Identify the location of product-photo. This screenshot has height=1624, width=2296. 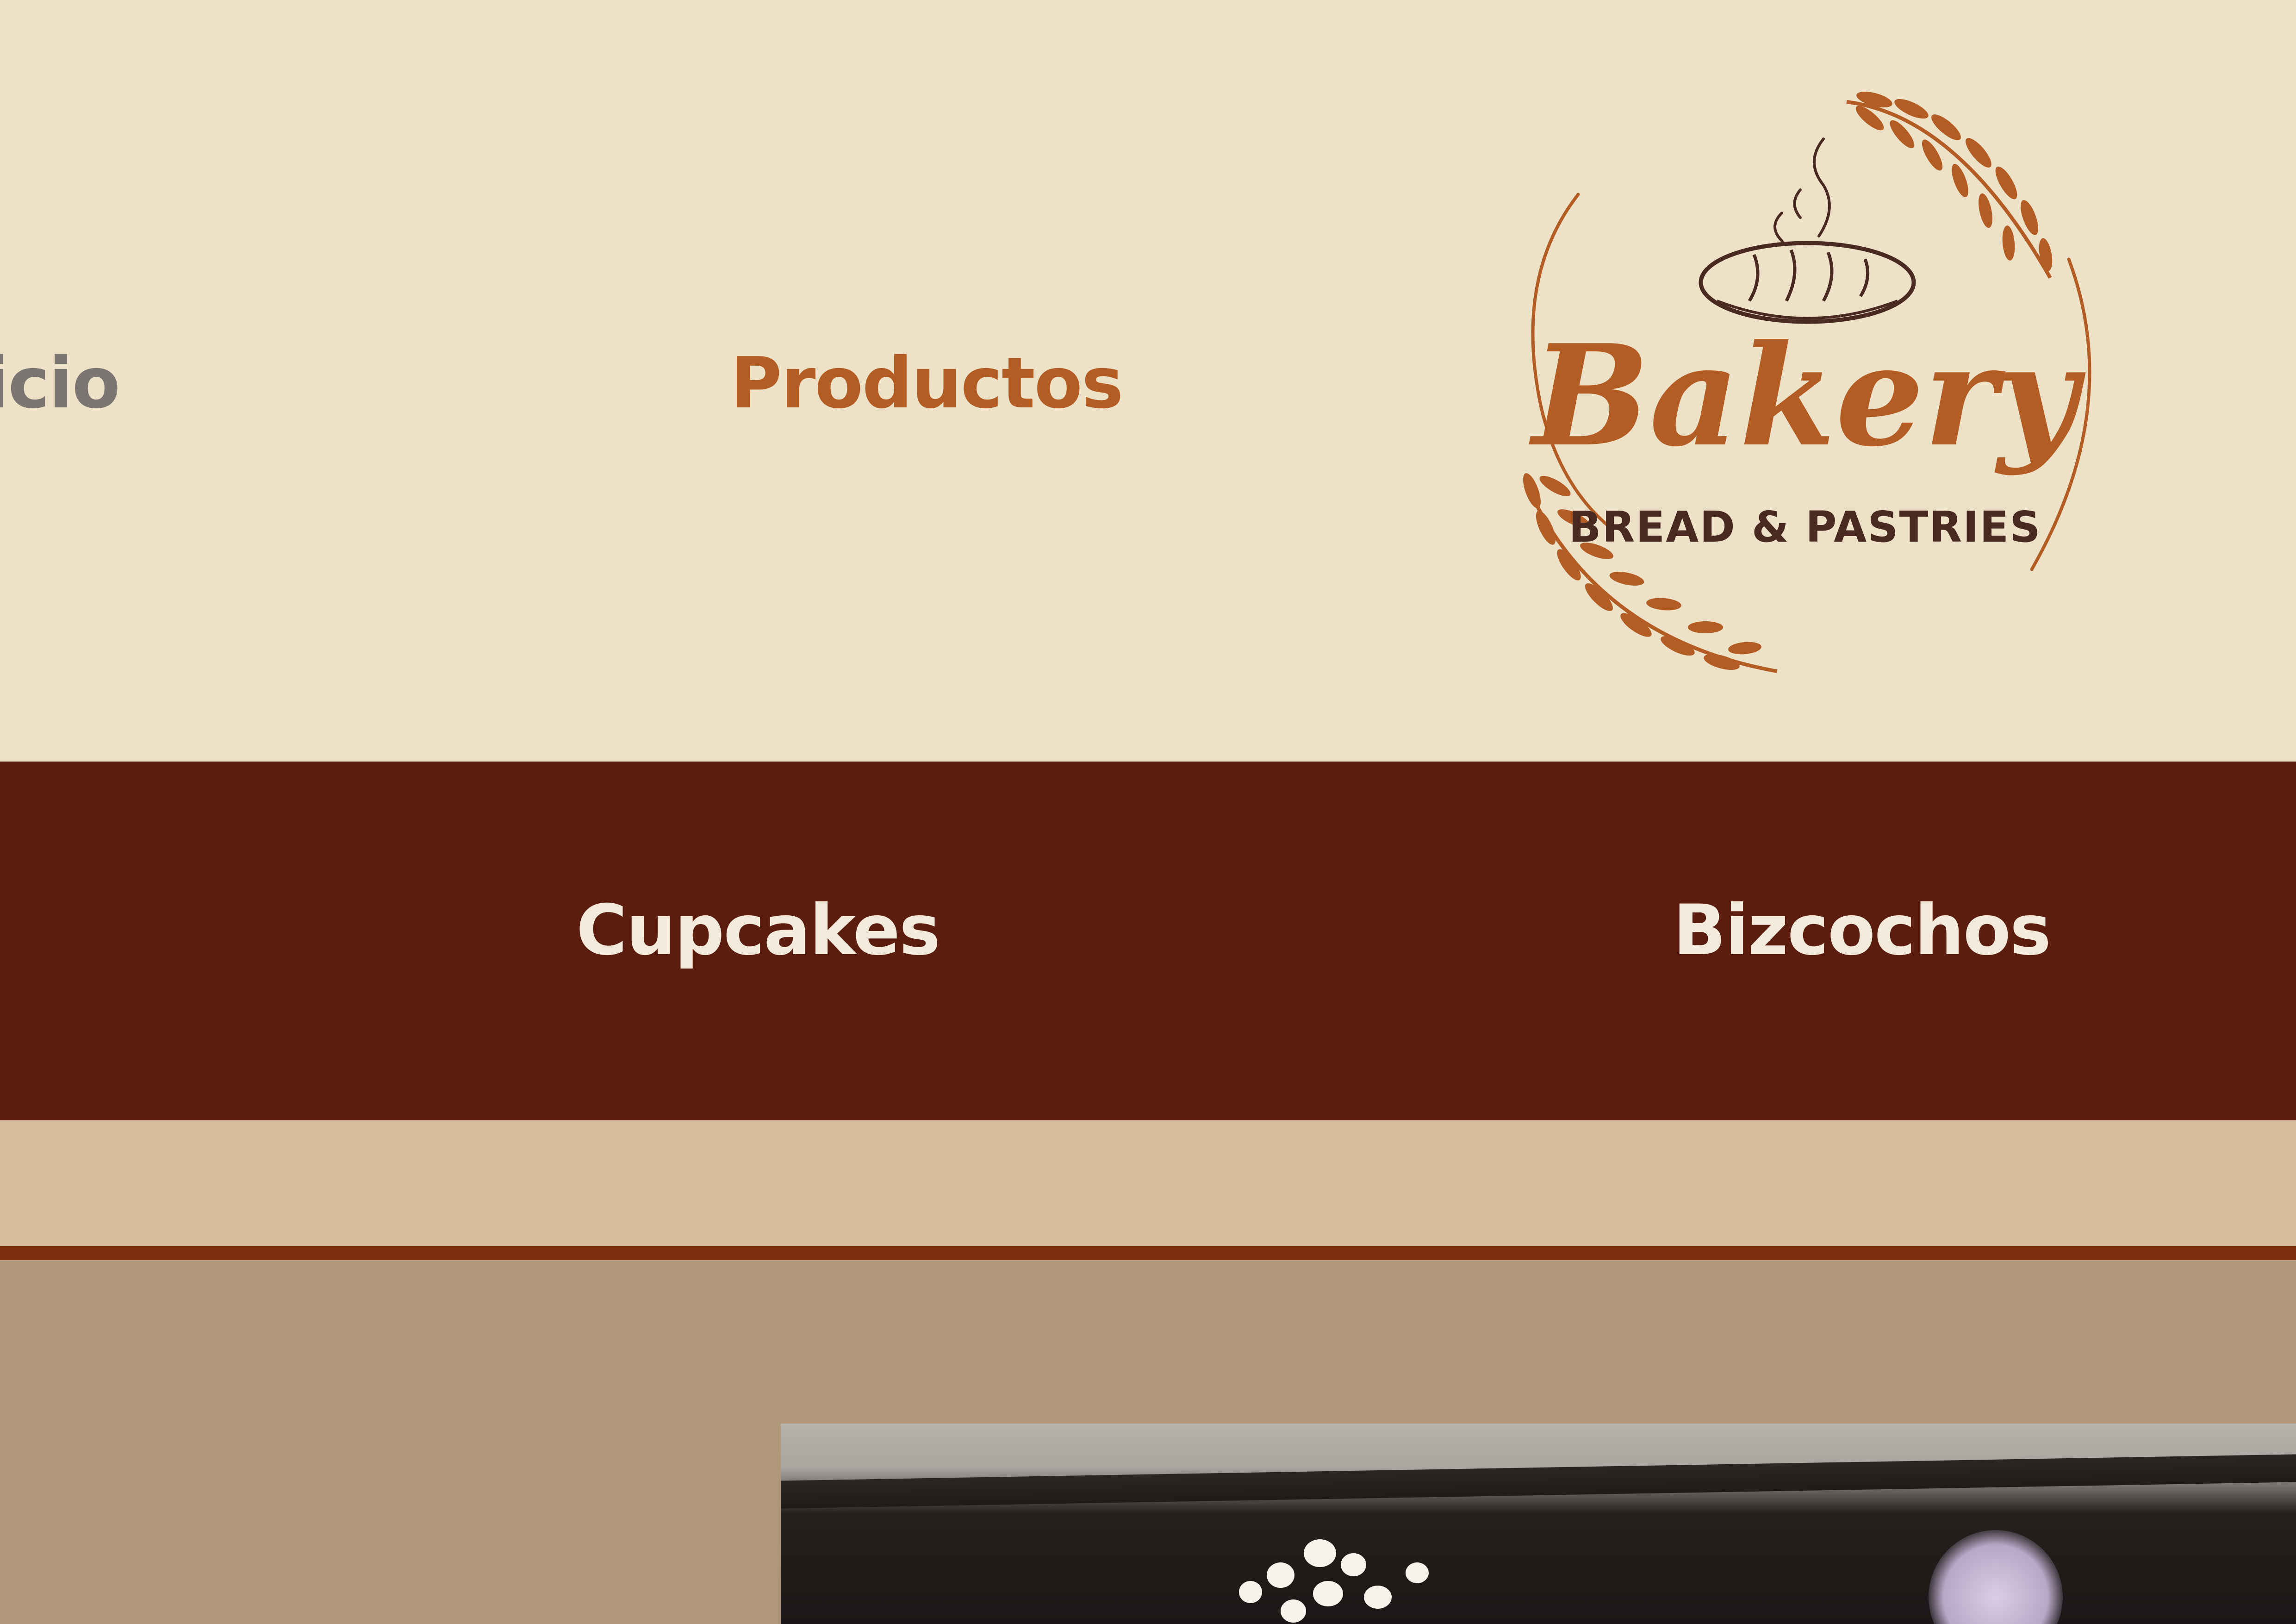
(1538, 1524).